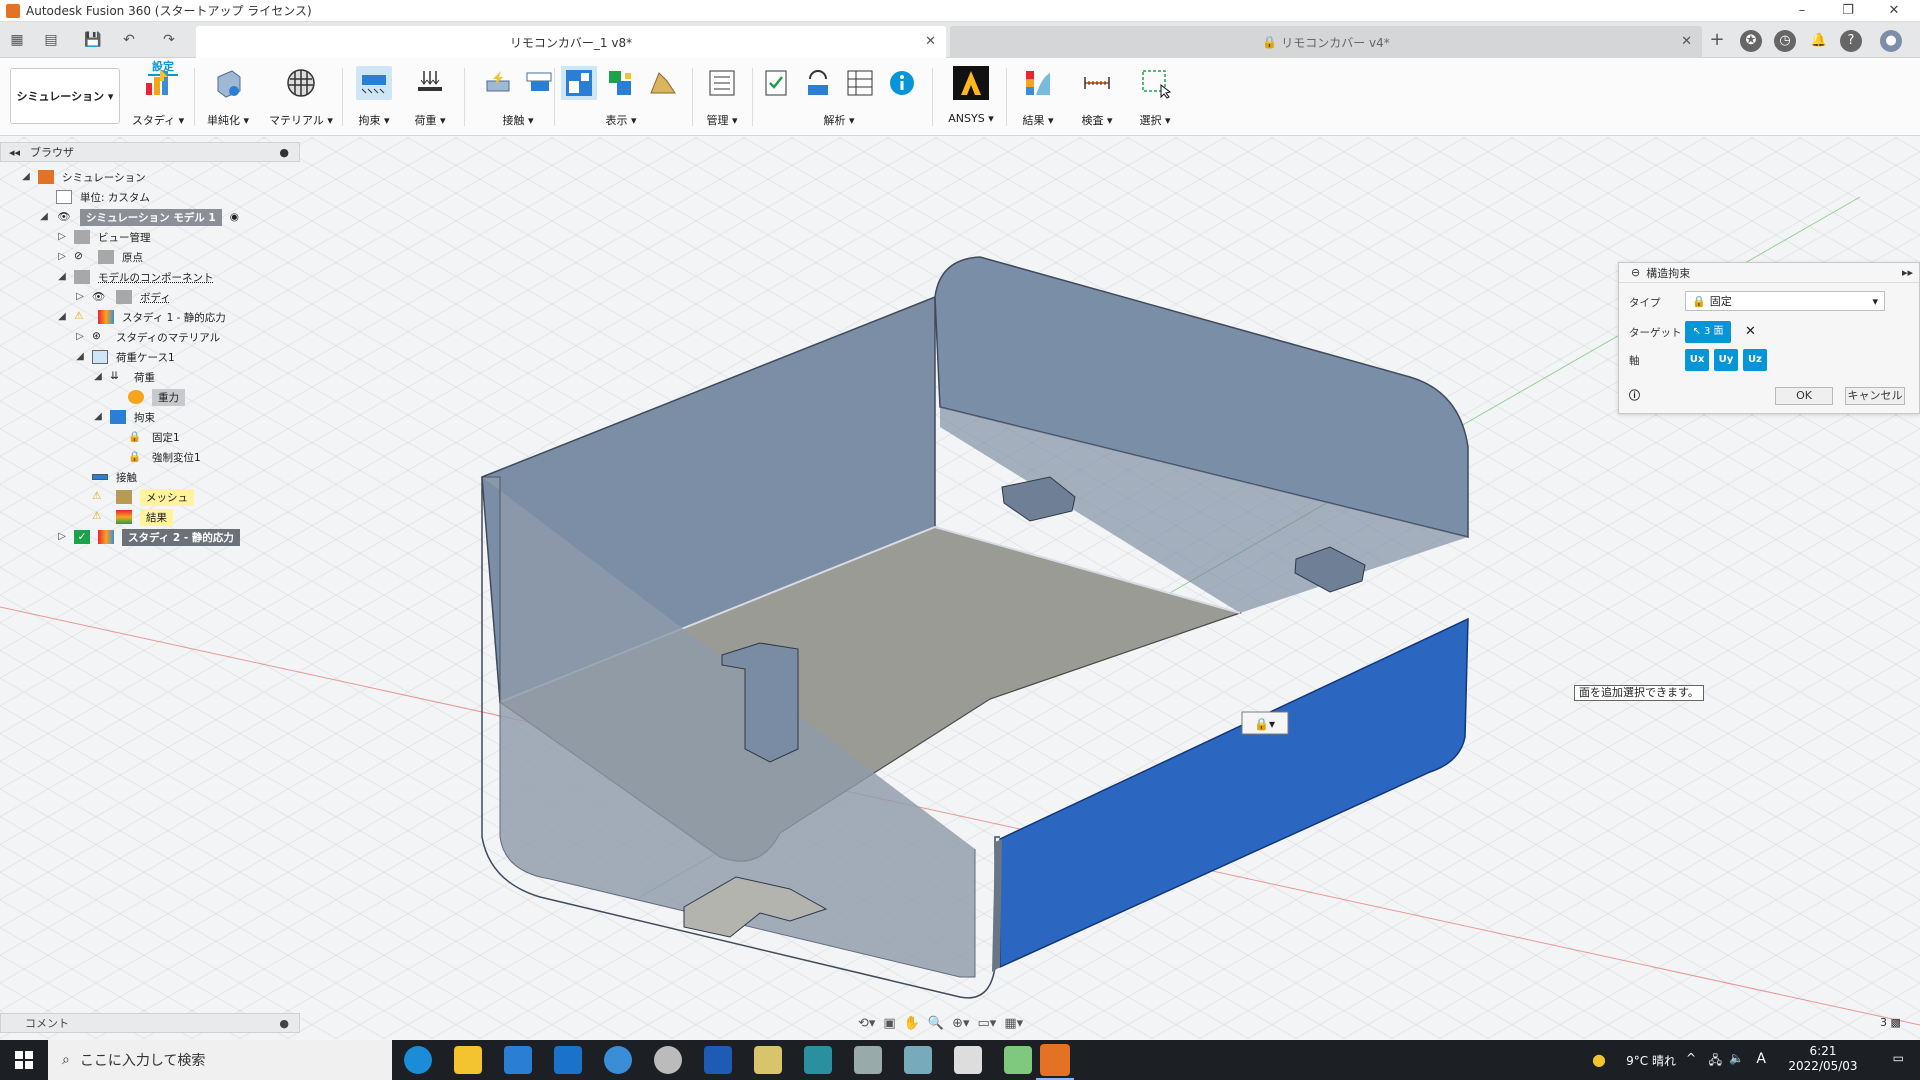 The height and width of the screenshot is (1080, 1920). Describe the element at coordinates (147, 337) in the screenshot. I see `tree-item-study-materials: ▷ ⊛ スタディのマテリアル` at that location.